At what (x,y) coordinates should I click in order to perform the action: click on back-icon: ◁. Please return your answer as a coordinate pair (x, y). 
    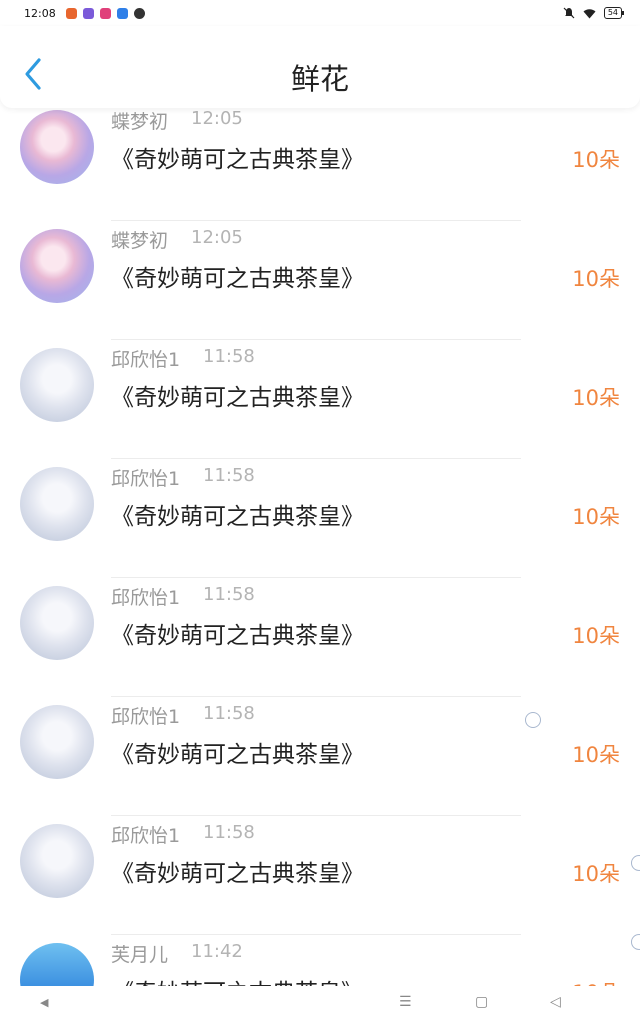
    Looking at the image, I should click on (555, 1002).